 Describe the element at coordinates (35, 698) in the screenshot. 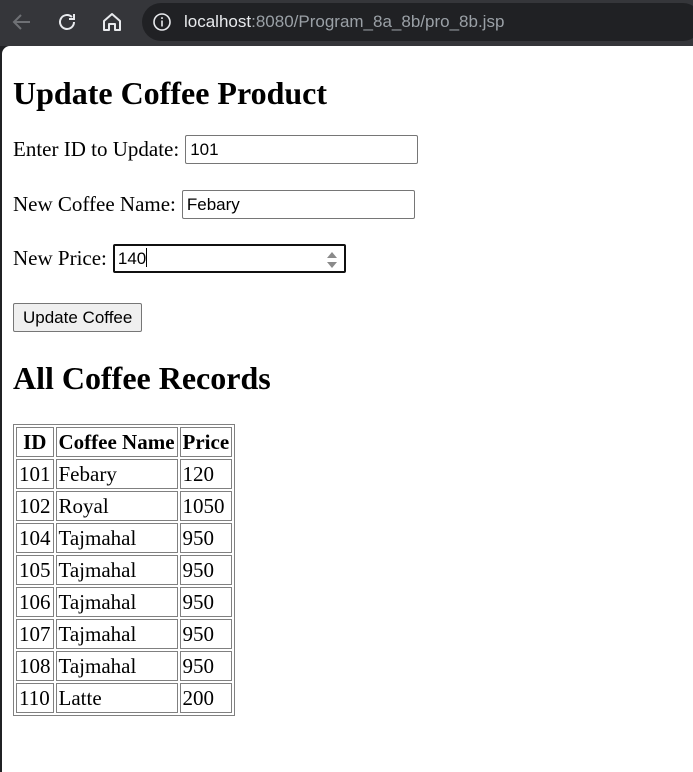

I see `cell-id: 110` at that location.